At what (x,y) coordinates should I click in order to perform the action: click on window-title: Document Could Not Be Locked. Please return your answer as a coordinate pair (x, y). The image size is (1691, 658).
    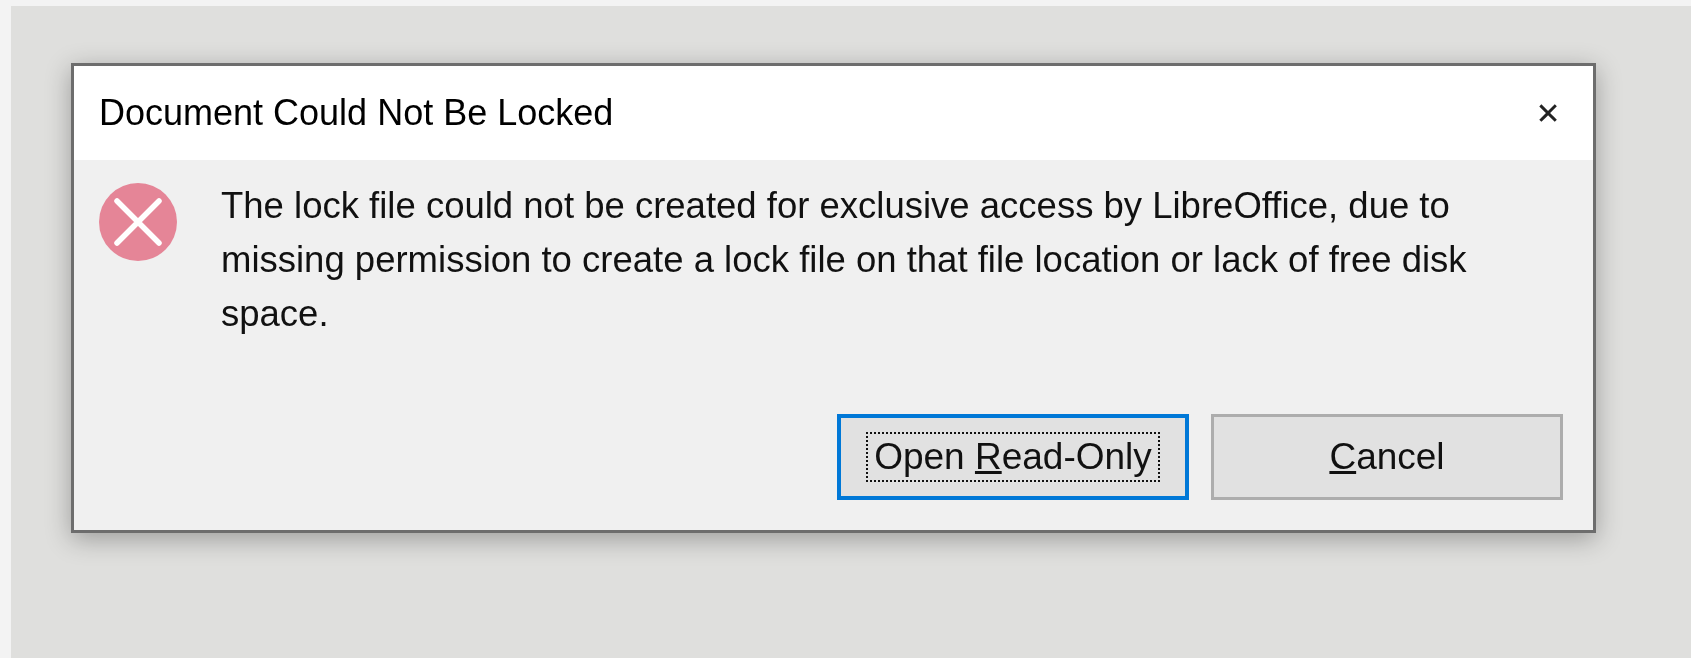
    Looking at the image, I should click on (356, 113).